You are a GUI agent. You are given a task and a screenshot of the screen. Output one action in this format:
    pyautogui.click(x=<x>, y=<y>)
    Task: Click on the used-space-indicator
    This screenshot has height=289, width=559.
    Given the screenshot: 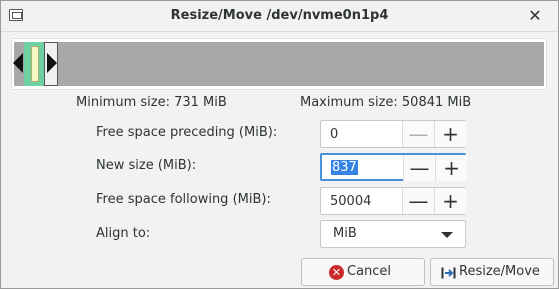 What is the action you would take?
    pyautogui.click(x=35, y=64)
    